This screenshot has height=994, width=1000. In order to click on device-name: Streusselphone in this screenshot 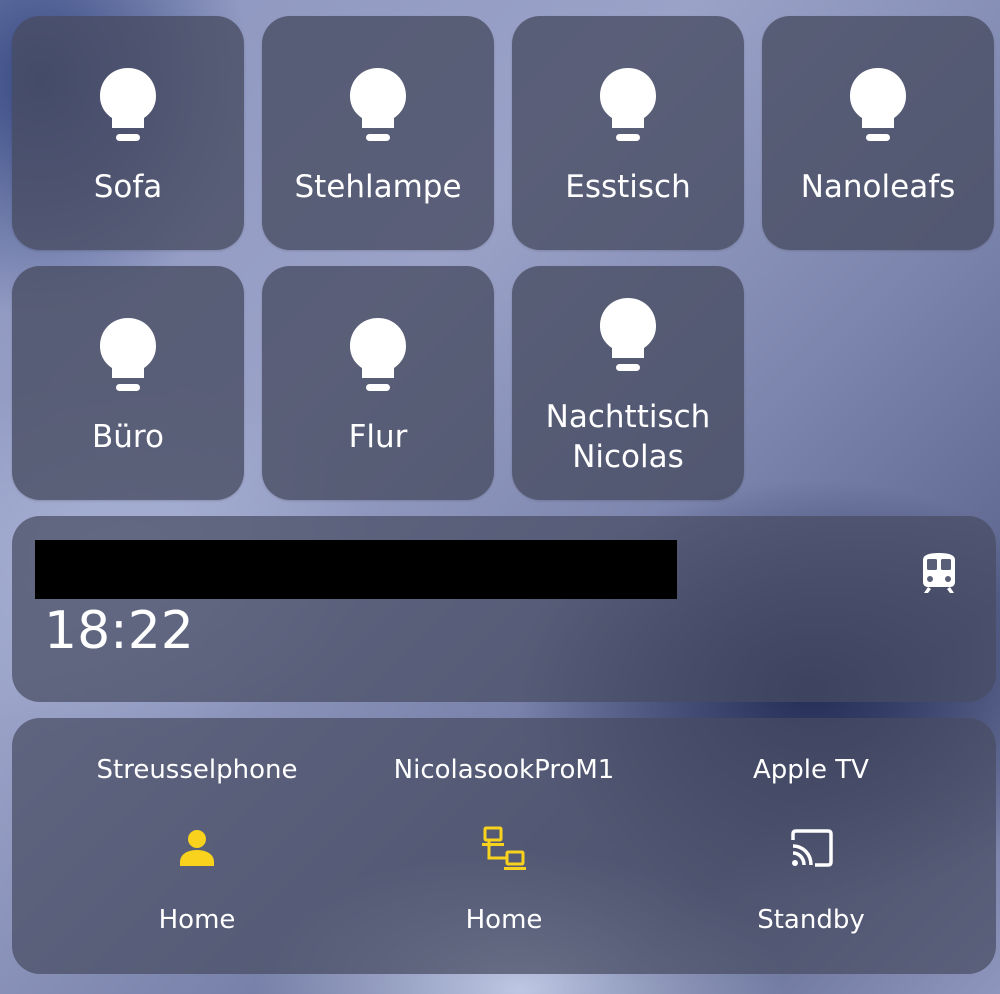, I will do `click(197, 770)`.